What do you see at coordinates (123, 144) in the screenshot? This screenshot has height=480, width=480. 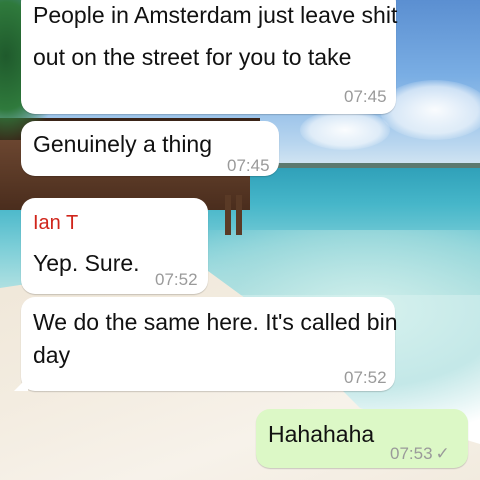 I see `message-text: Genuinely a thing` at bounding box center [123, 144].